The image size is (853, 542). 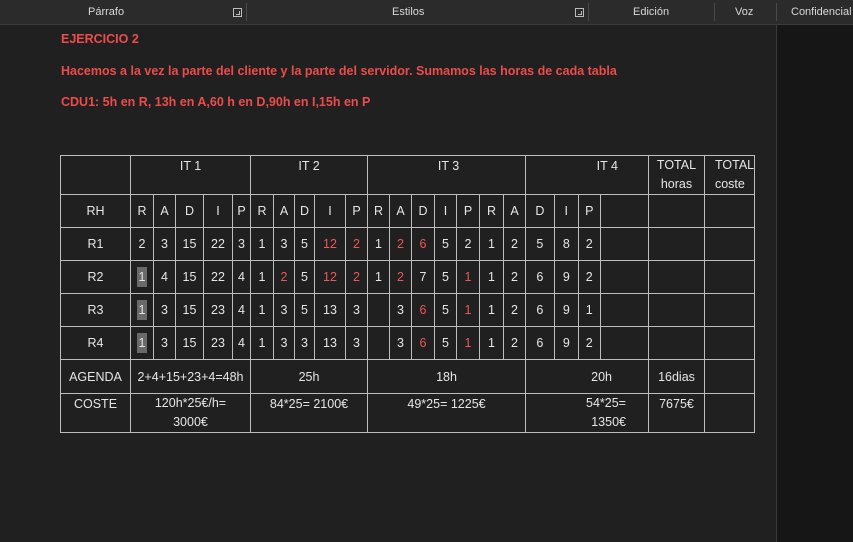 What do you see at coordinates (676, 413) in the screenshot?
I see `coste-total: 7675€` at bounding box center [676, 413].